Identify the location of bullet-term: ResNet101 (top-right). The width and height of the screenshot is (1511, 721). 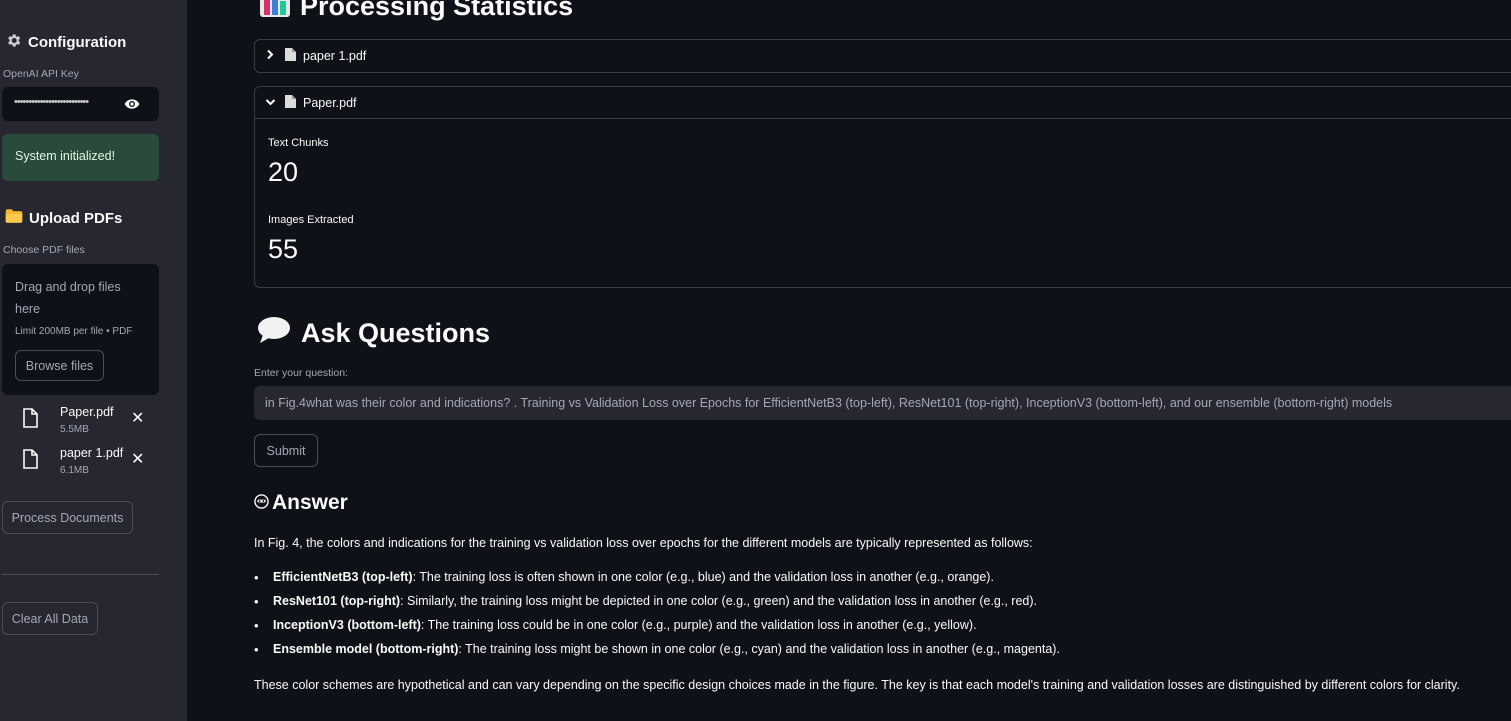
(337, 601).